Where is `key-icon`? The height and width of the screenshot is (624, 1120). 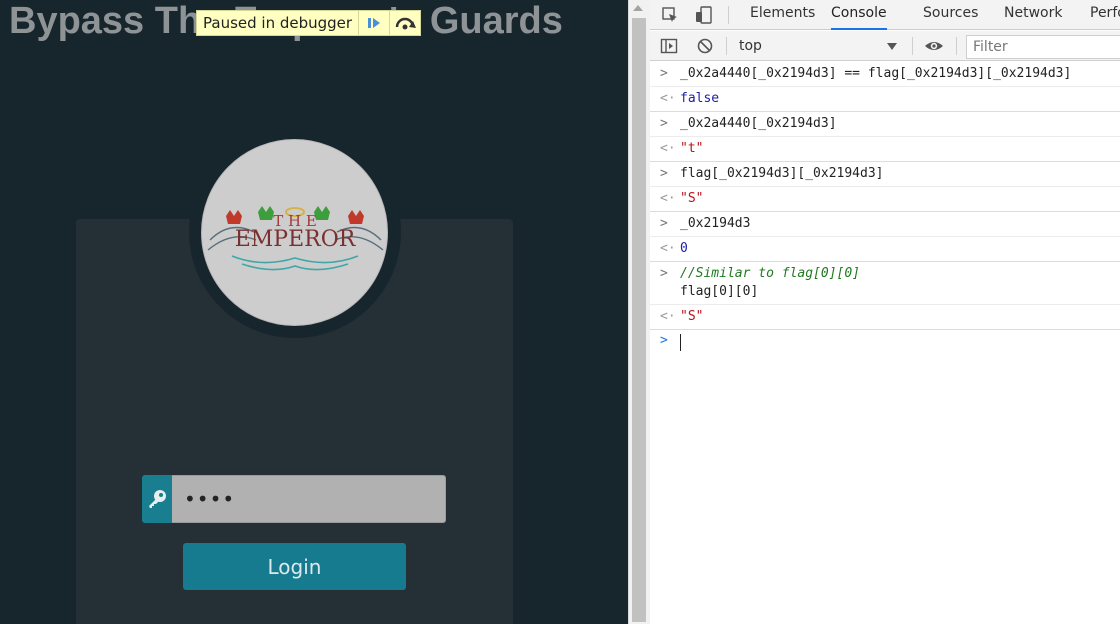 key-icon is located at coordinates (157, 499).